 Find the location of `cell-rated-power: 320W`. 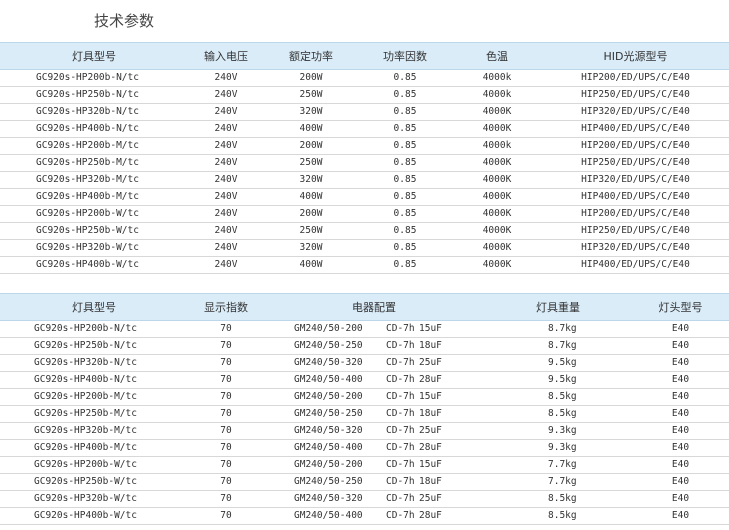

cell-rated-power: 320W is located at coordinates (311, 180).